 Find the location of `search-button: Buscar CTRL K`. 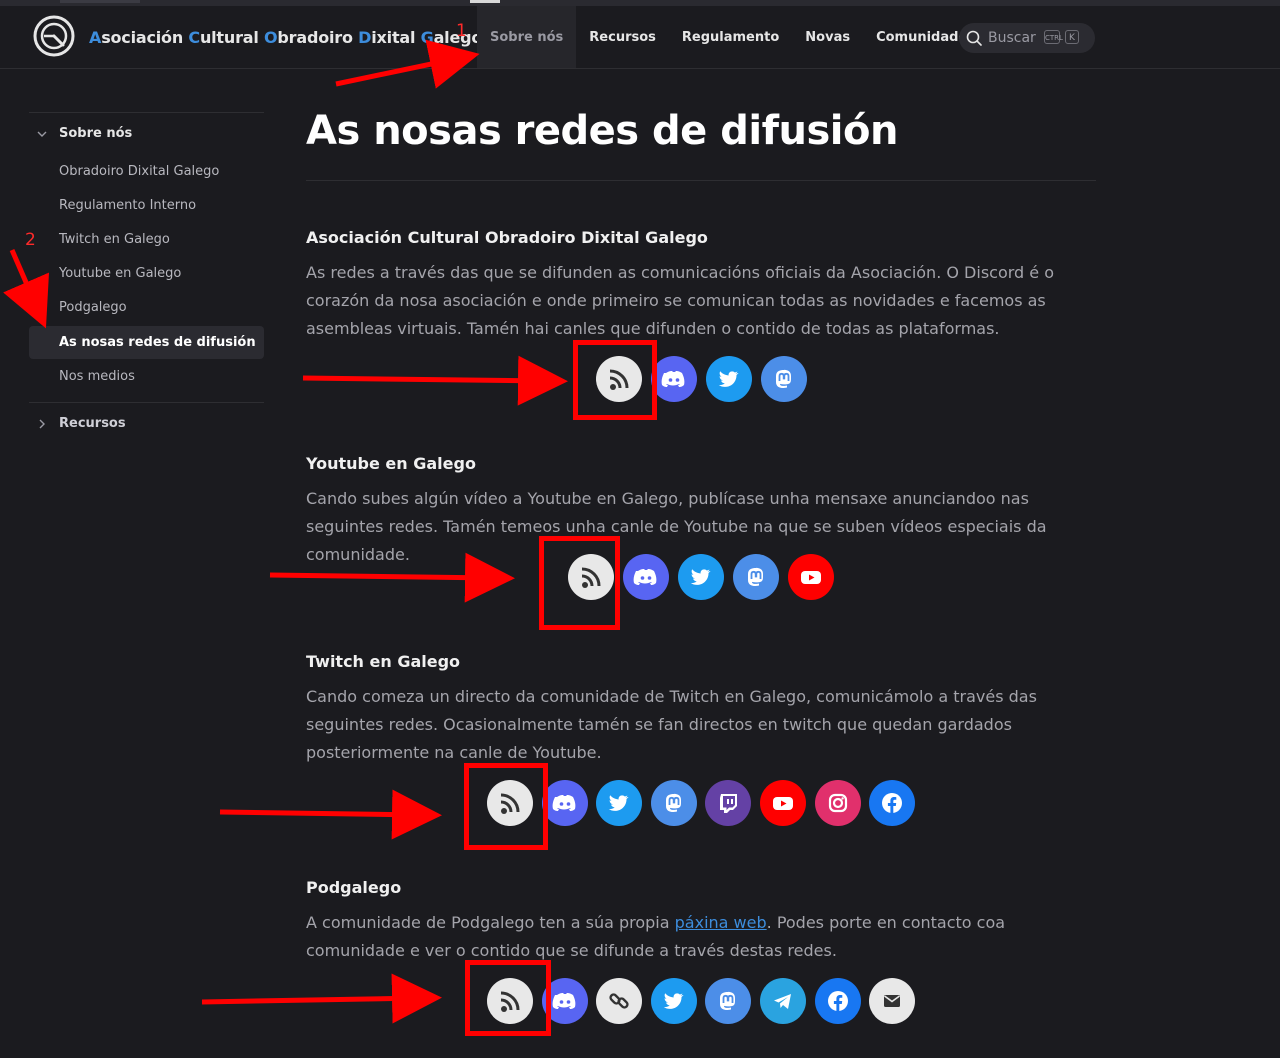

search-button: Buscar CTRL K is located at coordinates (1027, 38).